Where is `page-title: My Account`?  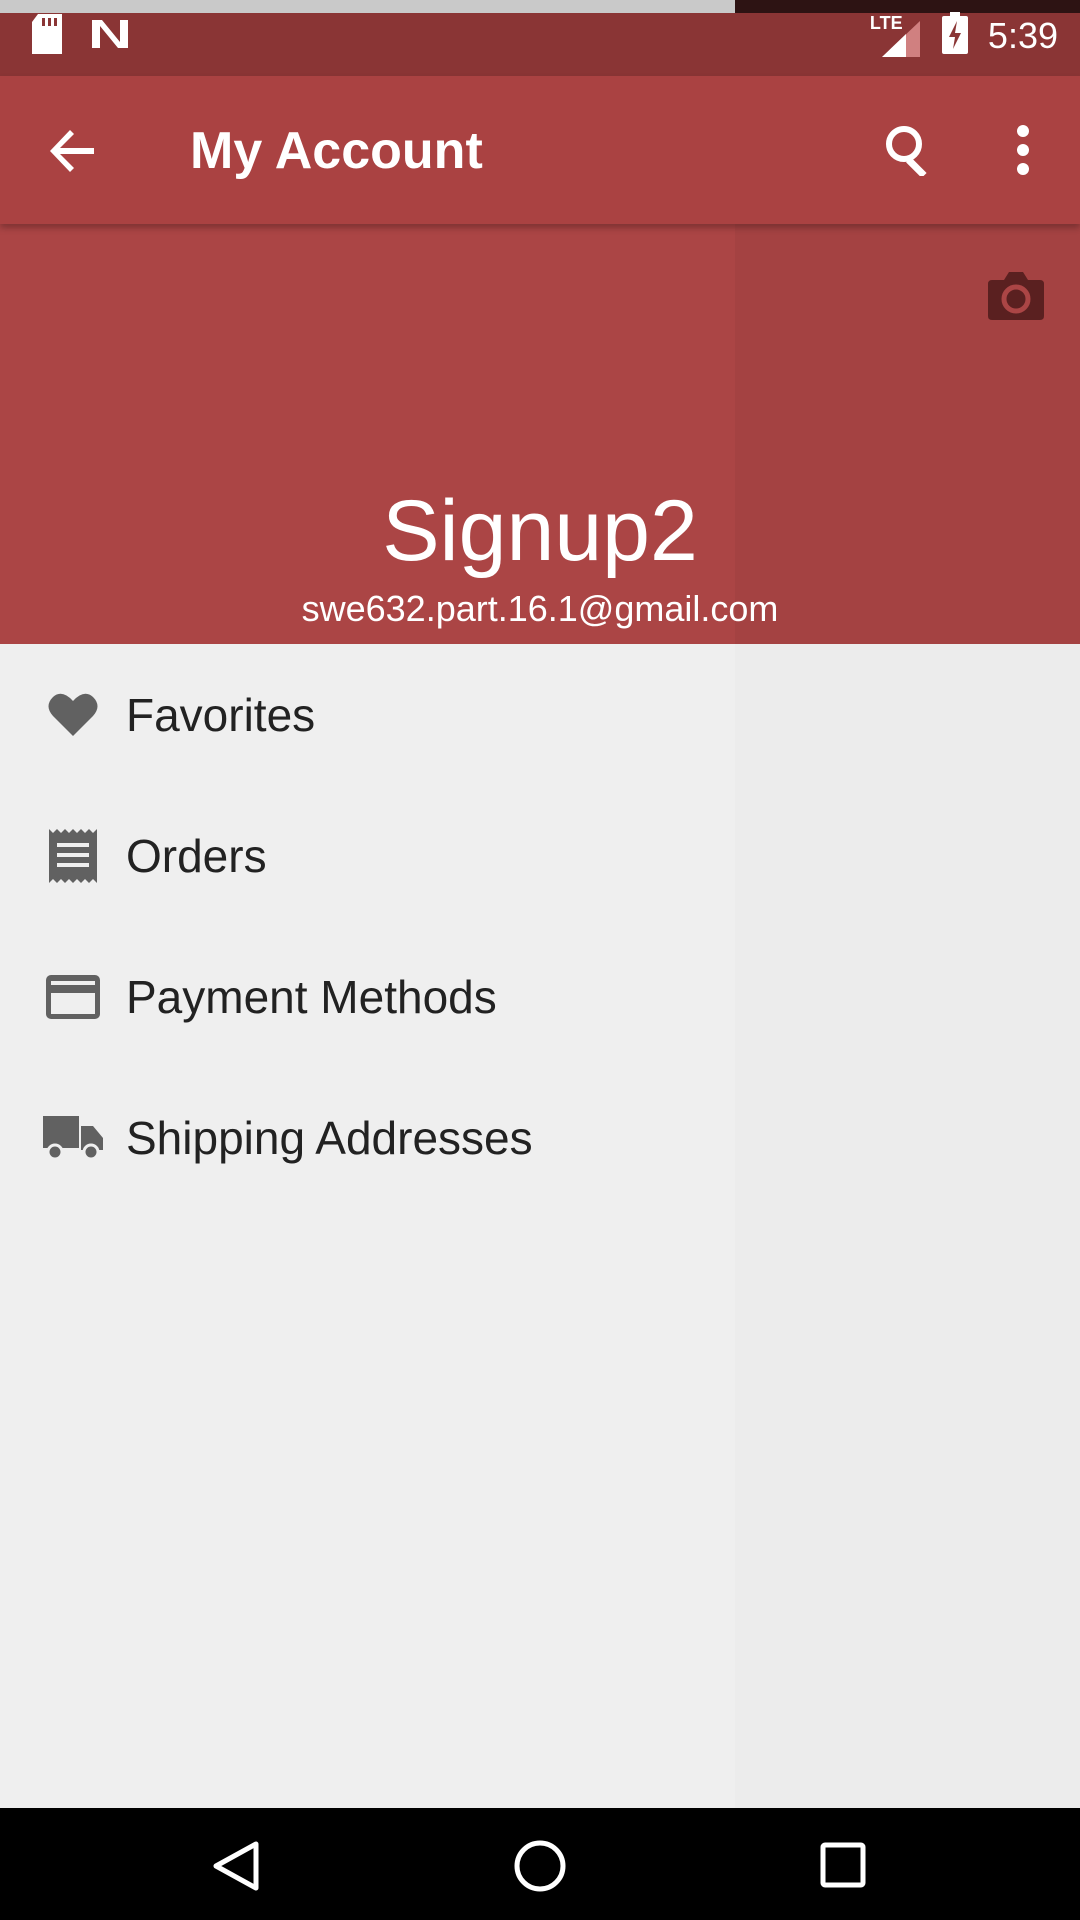
page-title: My Account is located at coordinates (336, 151).